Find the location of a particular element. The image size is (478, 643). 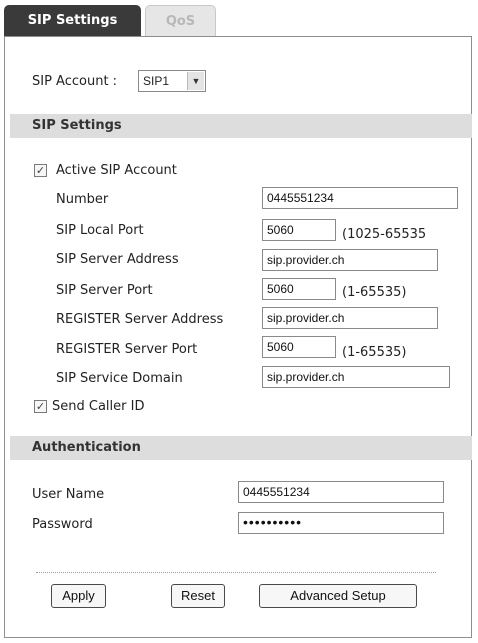

sip-local-port-label: SIP Local Port is located at coordinates (100, 230).